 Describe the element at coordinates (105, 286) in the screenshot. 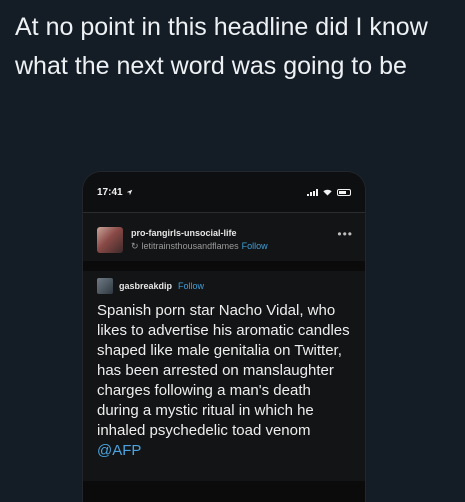

I see `reblog-author-avatar` at that location.